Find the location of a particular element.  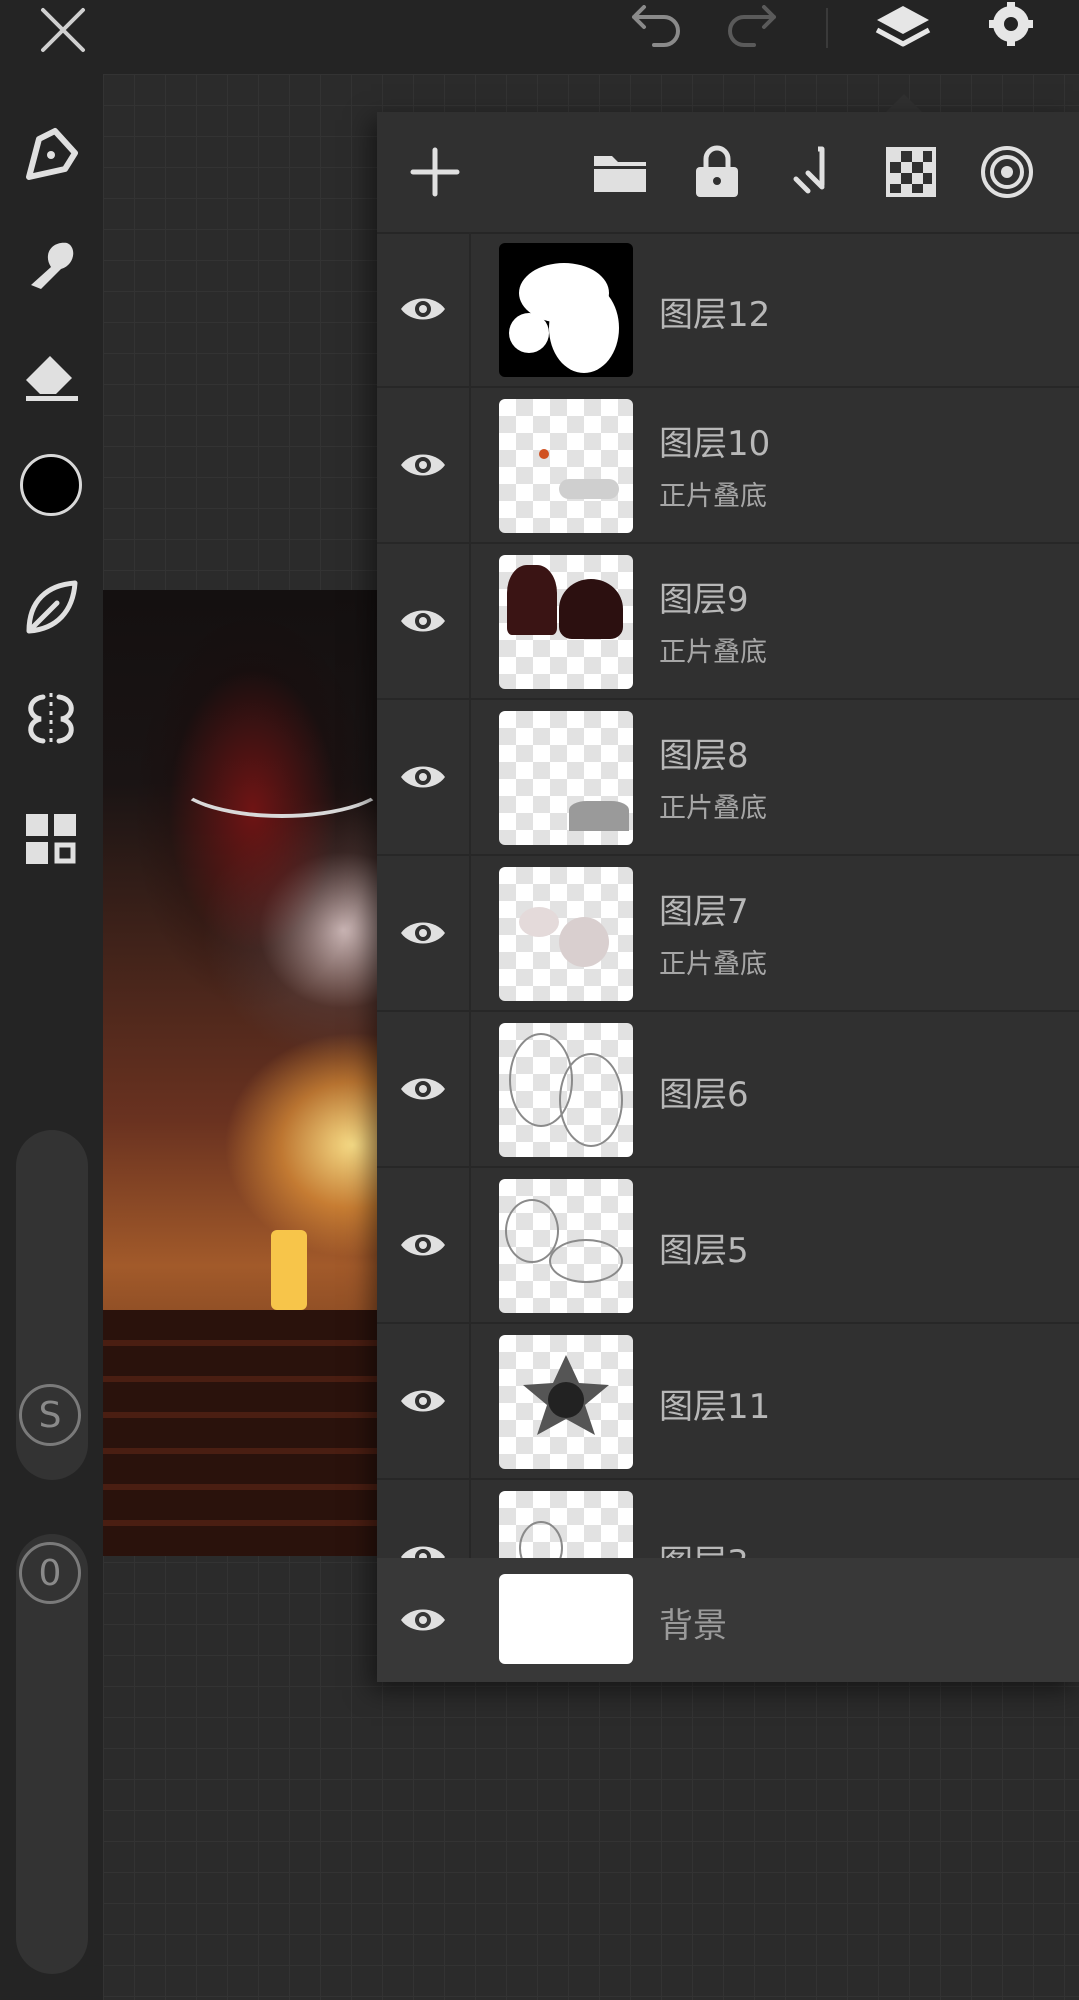

layer-name: 图层9 is located at coordinates (704, 600).